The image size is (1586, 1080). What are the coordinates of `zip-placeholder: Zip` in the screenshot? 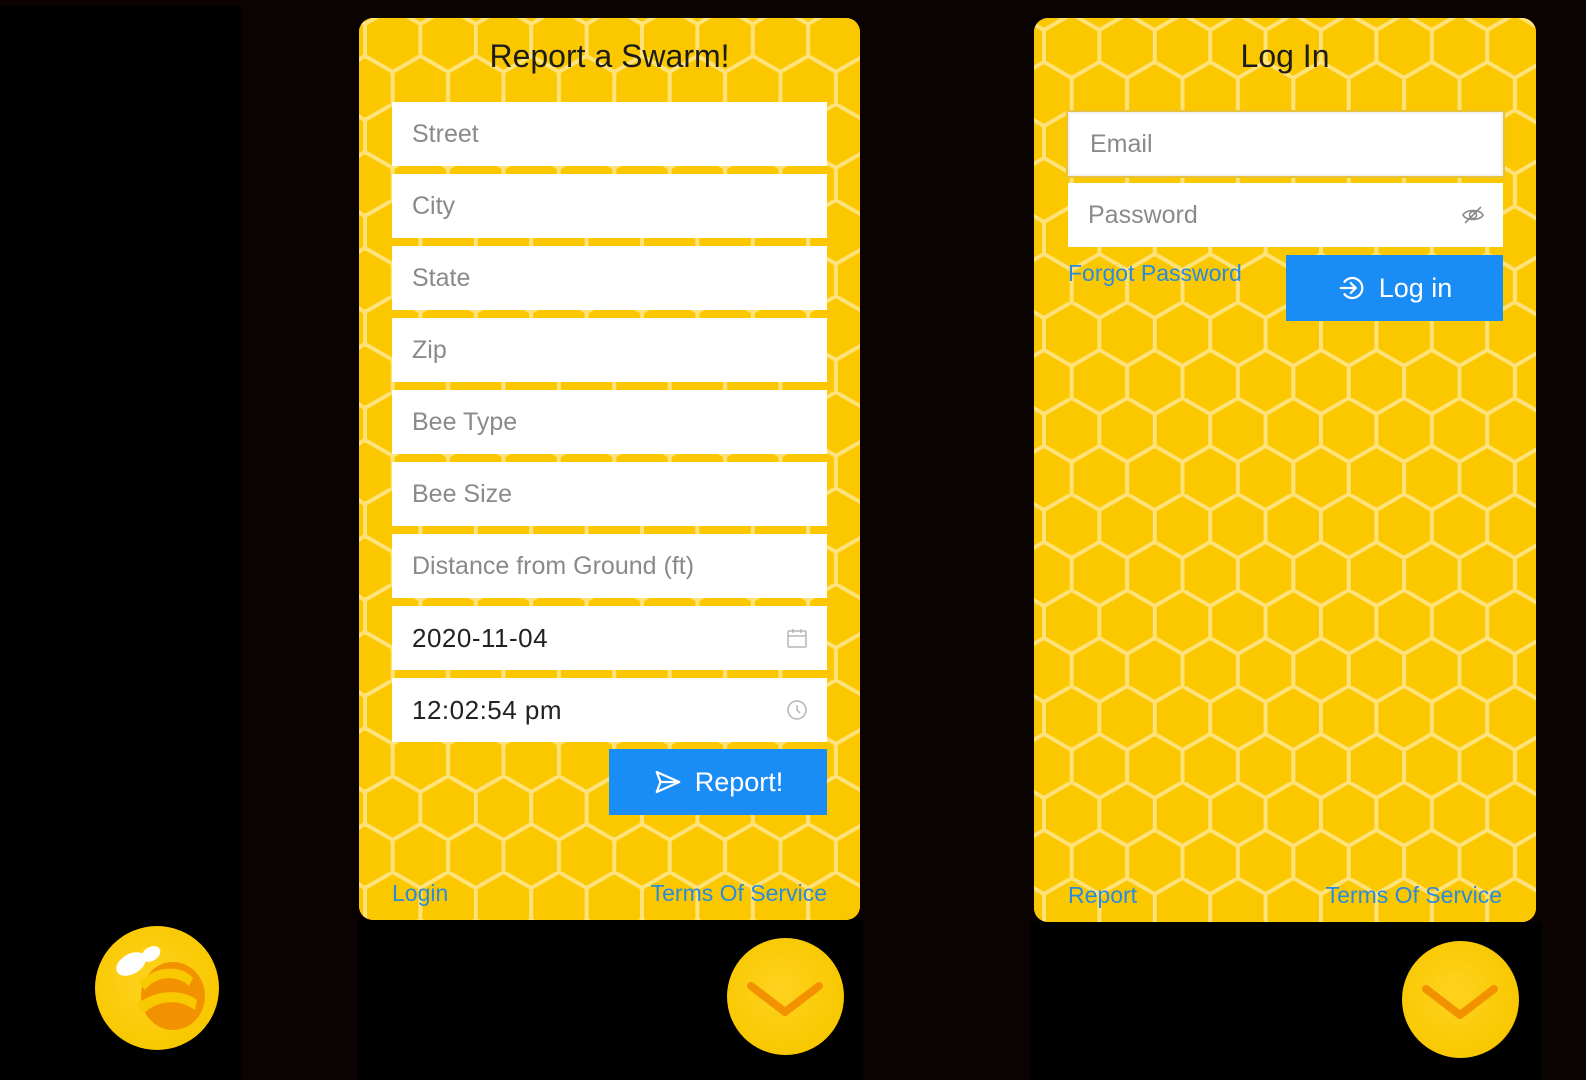 It's located at (429, 349).